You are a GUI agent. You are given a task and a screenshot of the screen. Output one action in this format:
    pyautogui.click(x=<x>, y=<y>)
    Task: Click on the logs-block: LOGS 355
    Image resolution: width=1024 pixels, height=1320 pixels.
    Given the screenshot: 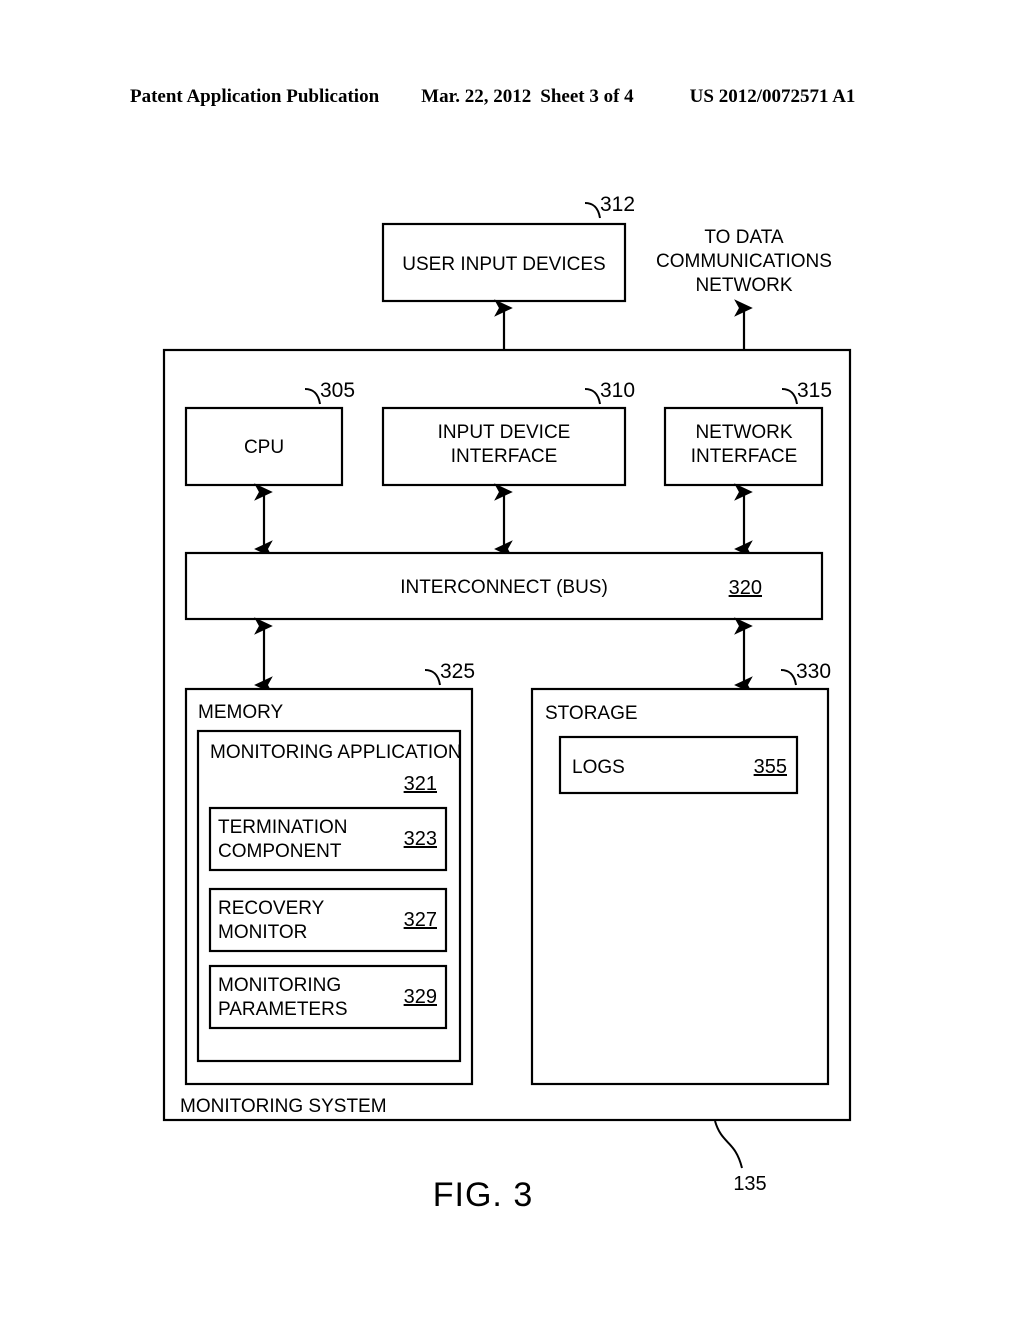 What is the action you would take?
    pyautogui.click(x=678, y=765)
    